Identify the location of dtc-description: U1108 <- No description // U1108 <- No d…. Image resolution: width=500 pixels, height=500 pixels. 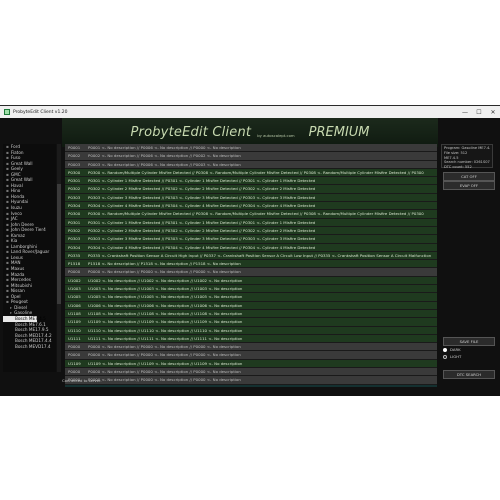
(165, 313).